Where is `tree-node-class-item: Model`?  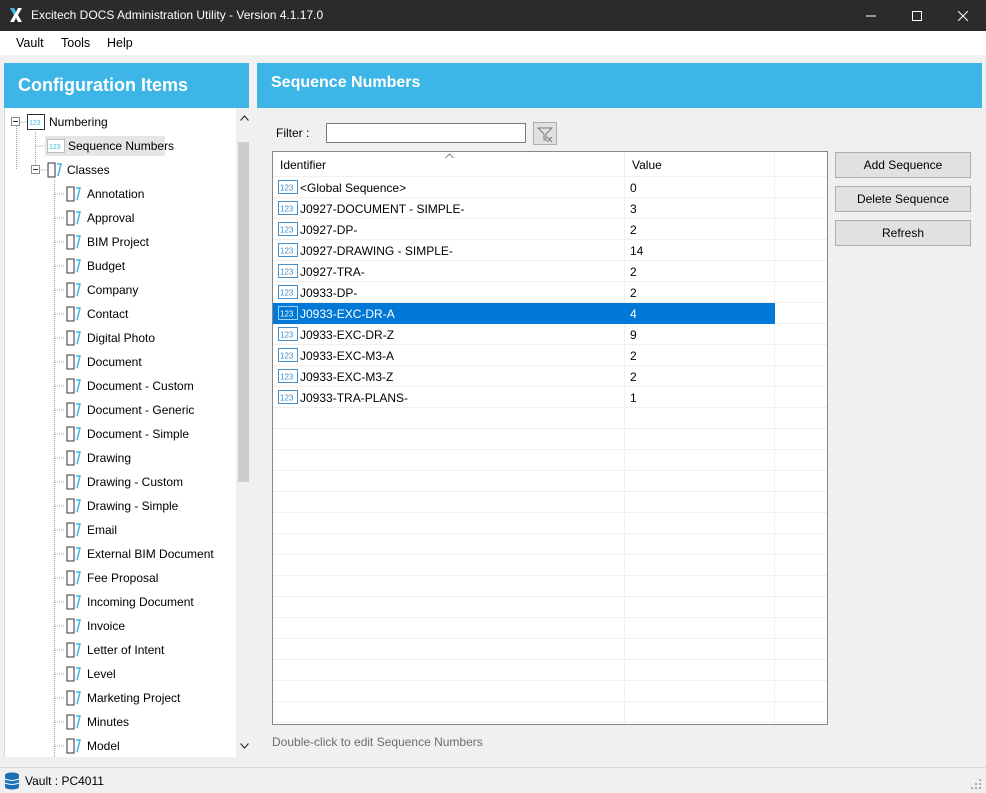
tree-node-class-item: Model is located at coordinates (135, 746).